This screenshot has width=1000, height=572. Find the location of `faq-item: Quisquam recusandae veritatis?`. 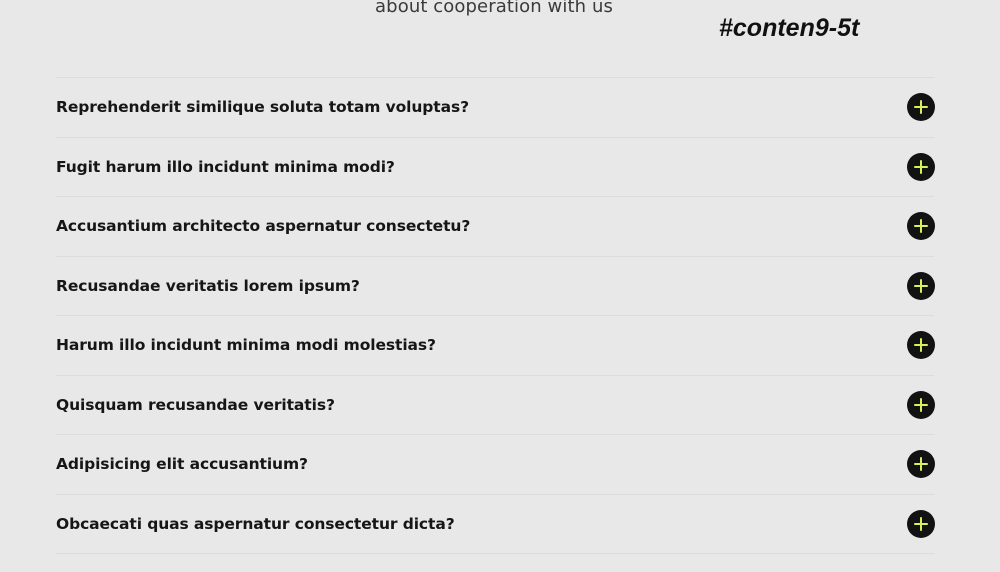

faq-item: Quisquam recusandae veritatis? is located at coordinates (495, 405).